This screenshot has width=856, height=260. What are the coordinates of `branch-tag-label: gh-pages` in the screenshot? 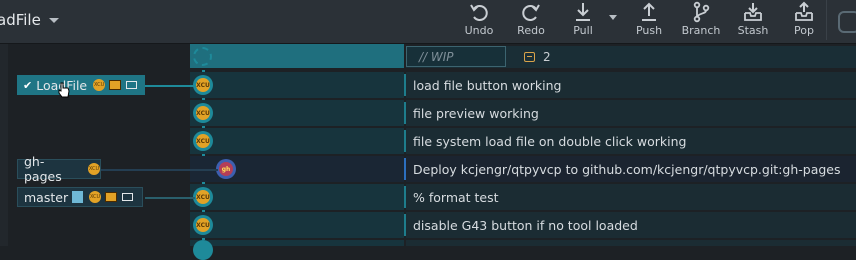 It's located at (43, 169).